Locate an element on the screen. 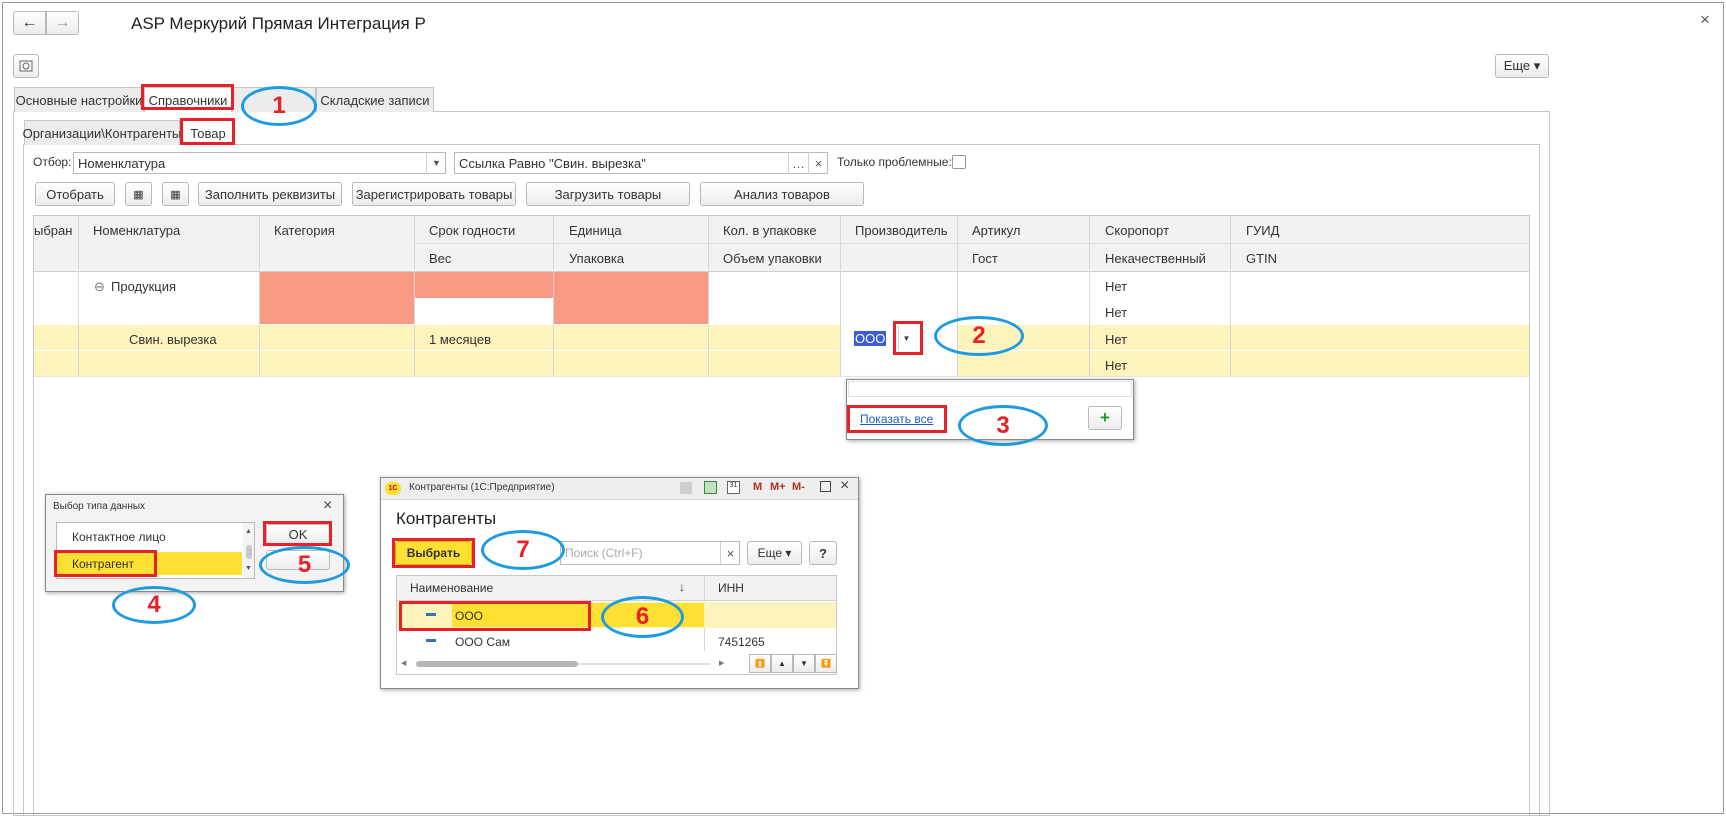 This screenshot has width=1726, height=816. col-inn: ИНН is located at coordinates (731, 588).